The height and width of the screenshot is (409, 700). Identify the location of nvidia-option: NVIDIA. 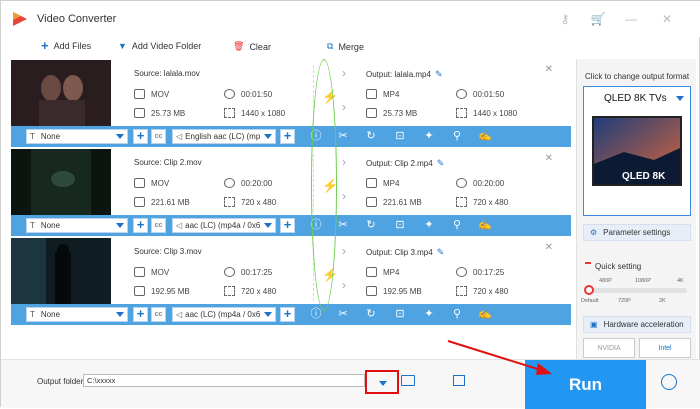
(609, 348).